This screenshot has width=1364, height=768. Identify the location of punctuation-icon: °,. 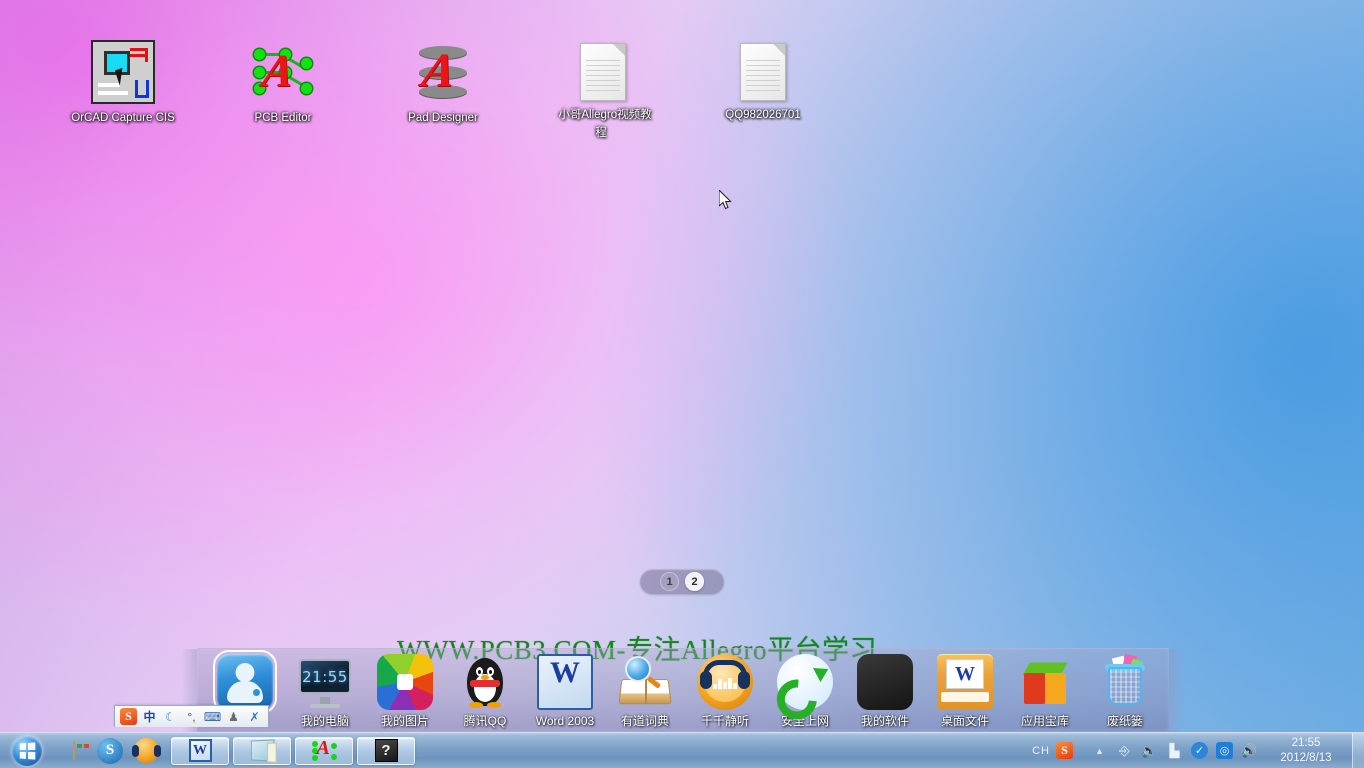
(191, 716).